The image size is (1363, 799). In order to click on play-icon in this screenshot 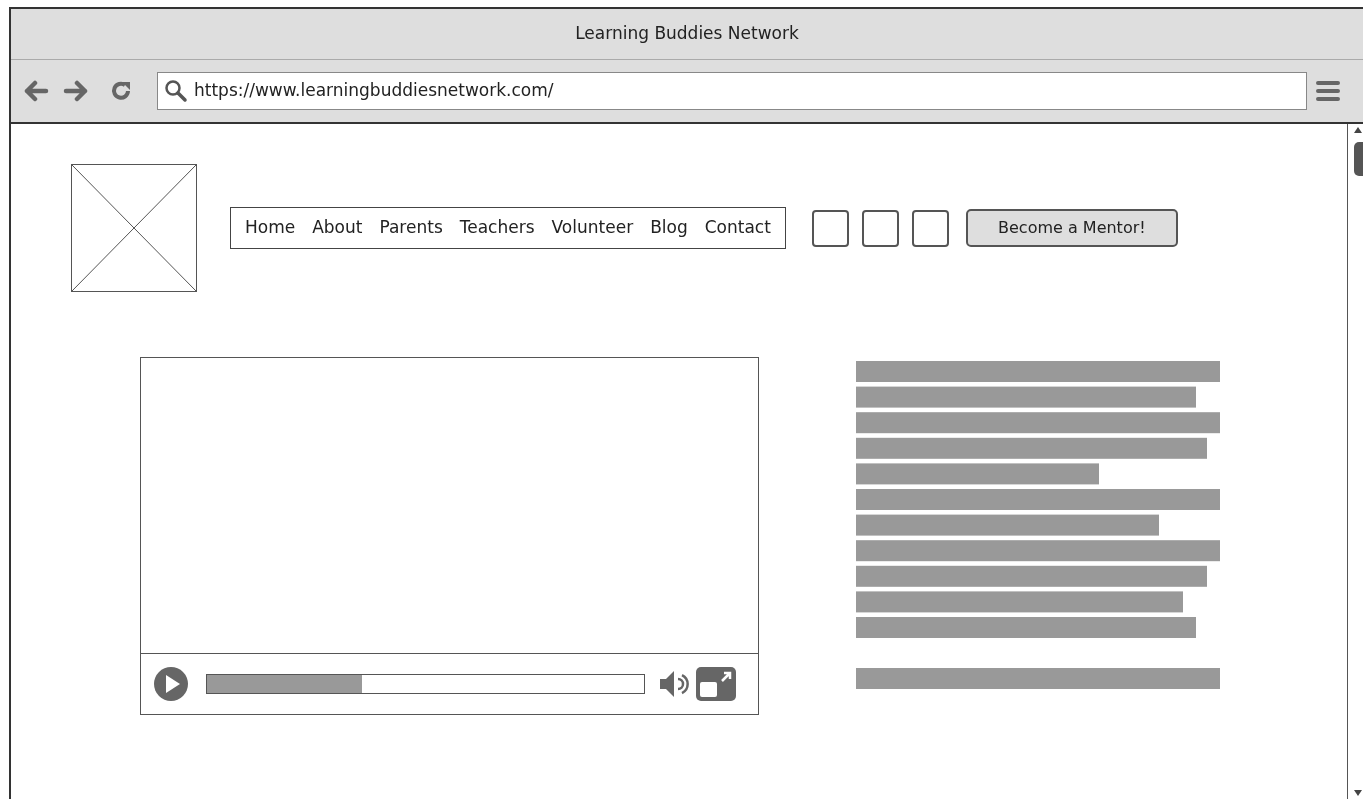, I will do `click(171, 684)`.